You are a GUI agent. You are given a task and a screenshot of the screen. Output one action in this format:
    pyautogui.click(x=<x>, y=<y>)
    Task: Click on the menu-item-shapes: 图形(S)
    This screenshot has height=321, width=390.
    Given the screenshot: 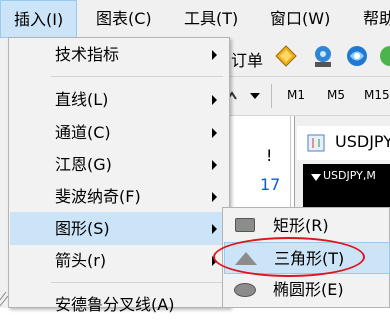 What is the action you would take?
    pyautogui.click(x=120, y=228)
    